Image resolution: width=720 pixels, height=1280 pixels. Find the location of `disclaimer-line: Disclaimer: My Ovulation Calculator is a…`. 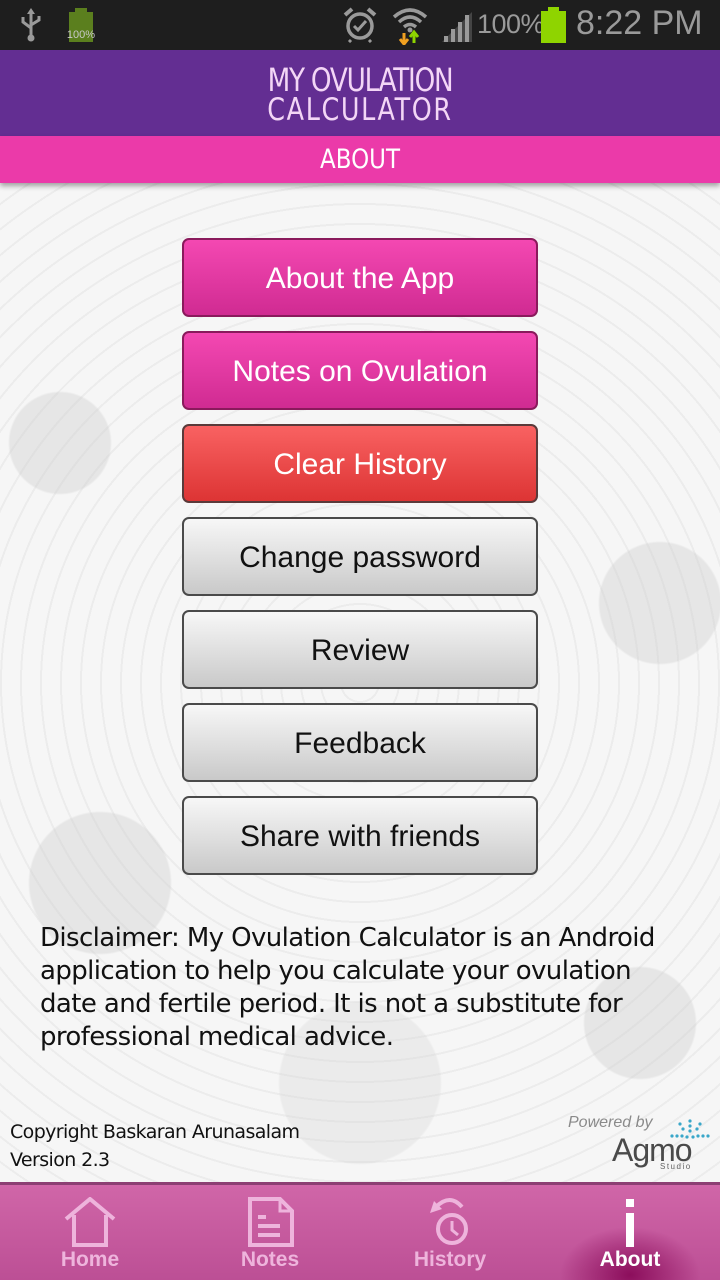

disclaimer-line: Disclaimer: My Ovulation Calculator is a… is located at coordinates (347, 938).